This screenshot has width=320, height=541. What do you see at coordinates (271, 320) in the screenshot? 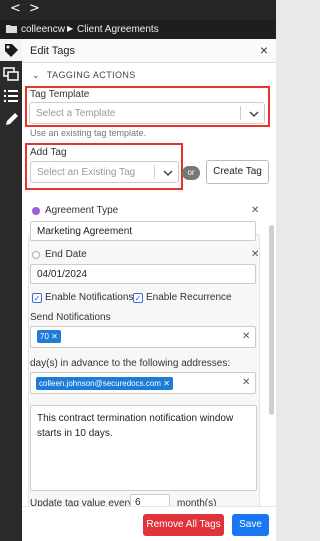
I see `scrollbar` at bounding box center [271, 320].